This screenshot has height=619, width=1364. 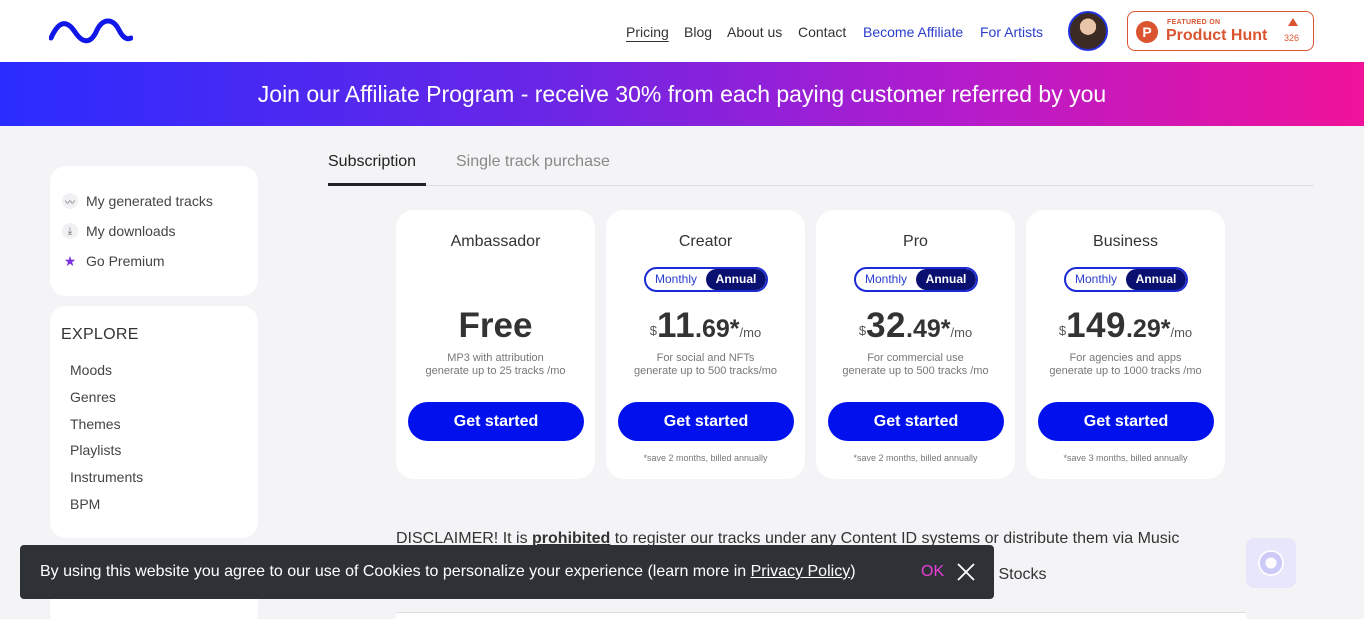 I want to click on nav-about: About us, so click(x=754, y=32).